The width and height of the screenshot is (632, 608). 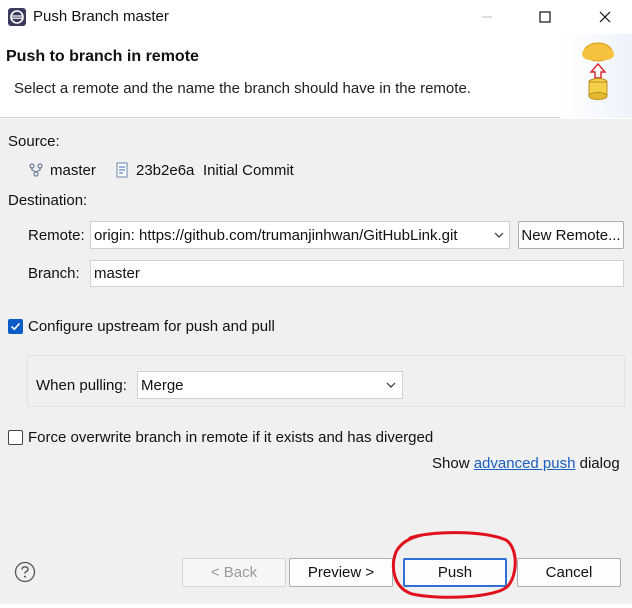 I want to click on minimize-button, so click(x=487, y=17).